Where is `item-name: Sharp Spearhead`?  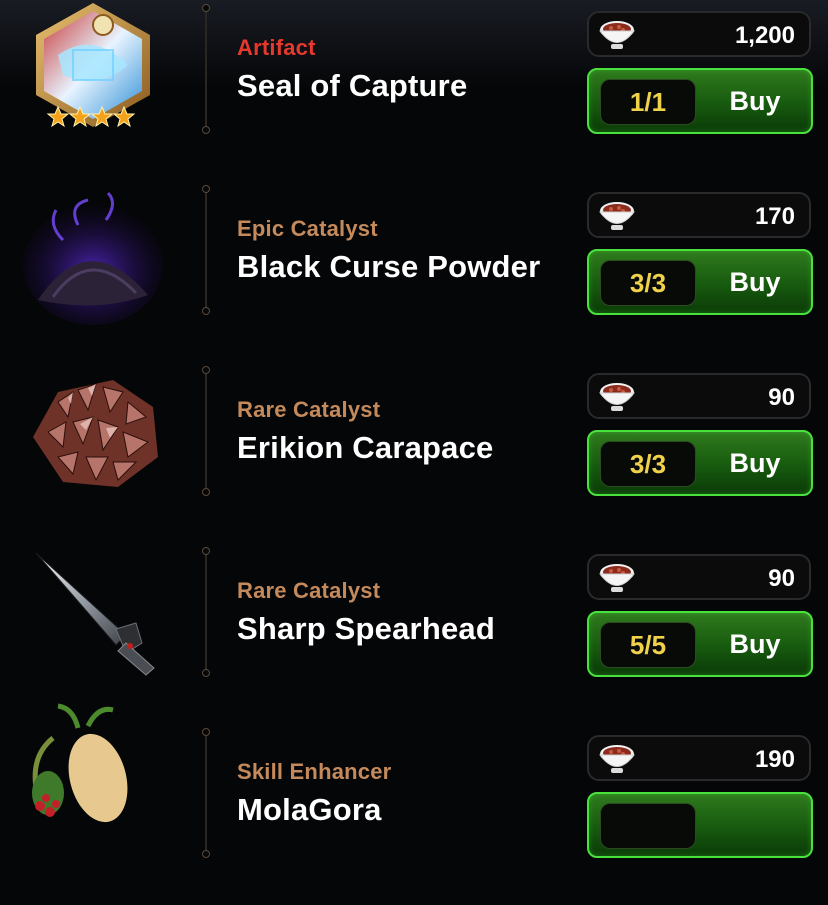
item-name: Sharp Spearhead is located at coordinates (366, 628).